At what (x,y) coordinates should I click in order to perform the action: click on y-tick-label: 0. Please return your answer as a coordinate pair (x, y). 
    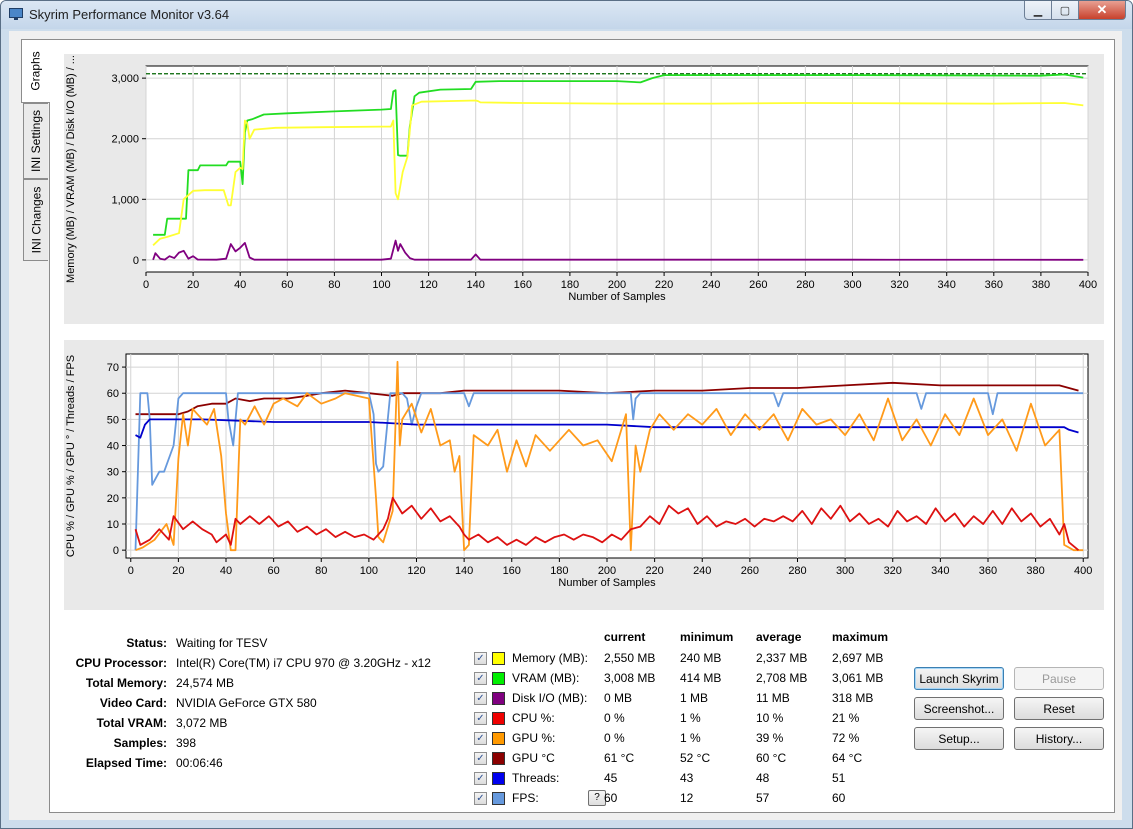
    Looking at the image, I should click on (116, 551).